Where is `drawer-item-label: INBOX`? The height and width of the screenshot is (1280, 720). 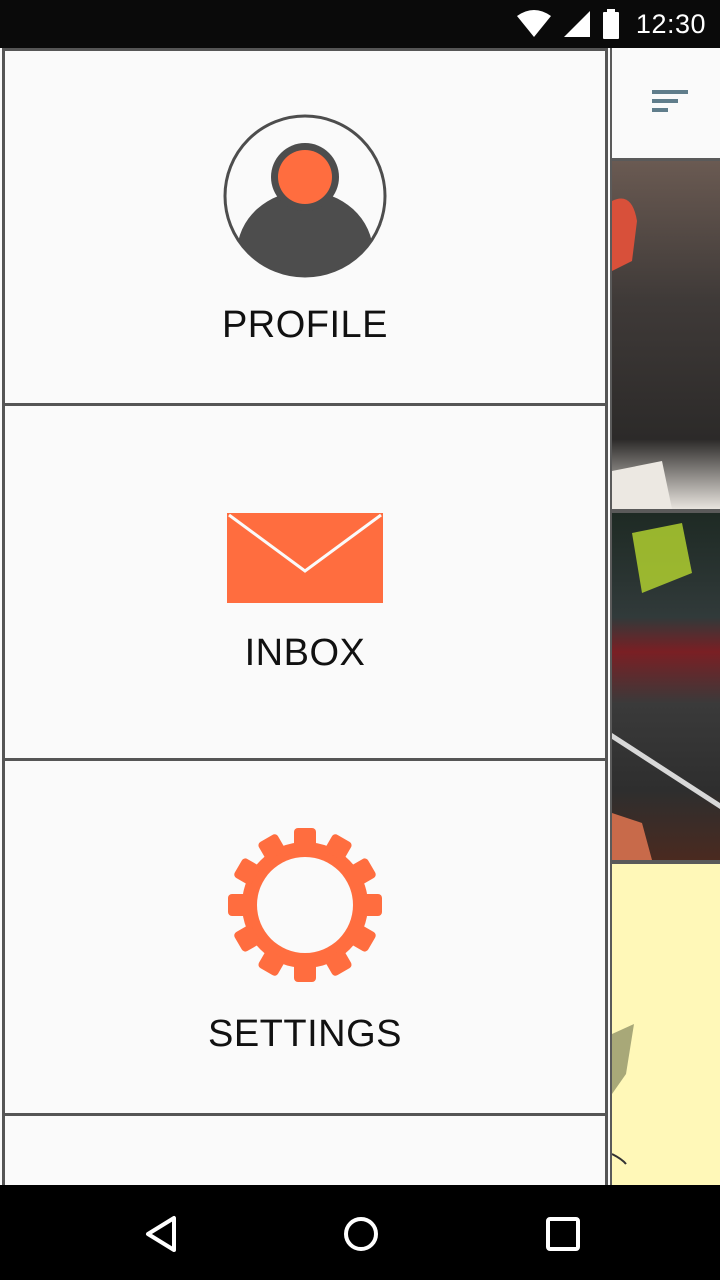 drawer-item-label: INBOX is located at coordinates (305, 653).